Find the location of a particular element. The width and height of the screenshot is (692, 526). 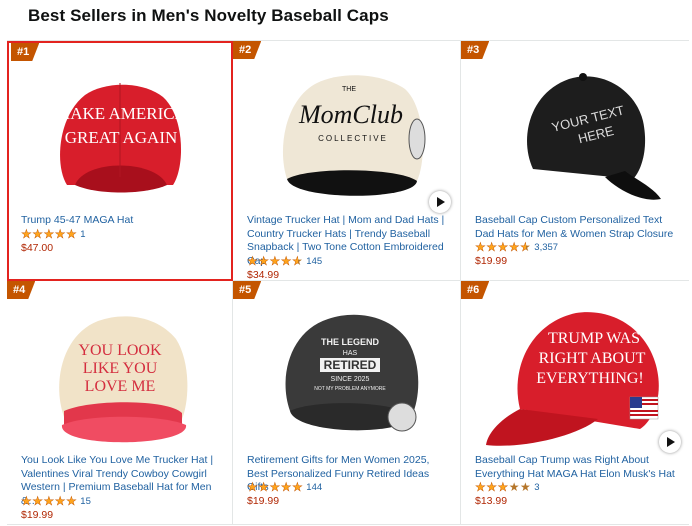

rank-badge: #5 is located at coordinates (247, 290).